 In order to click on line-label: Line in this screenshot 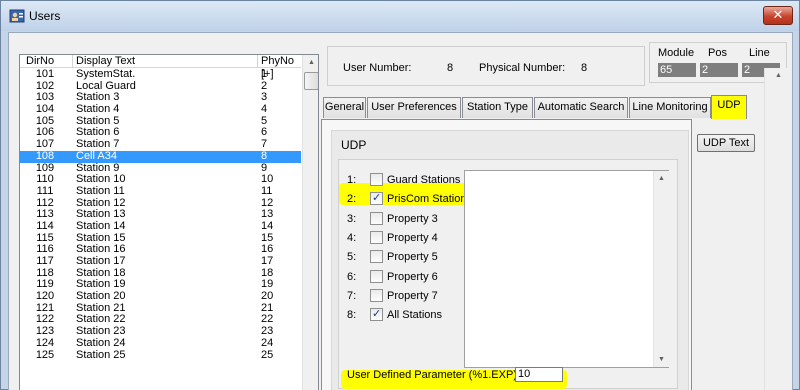, I will do `click(759, 53)`.